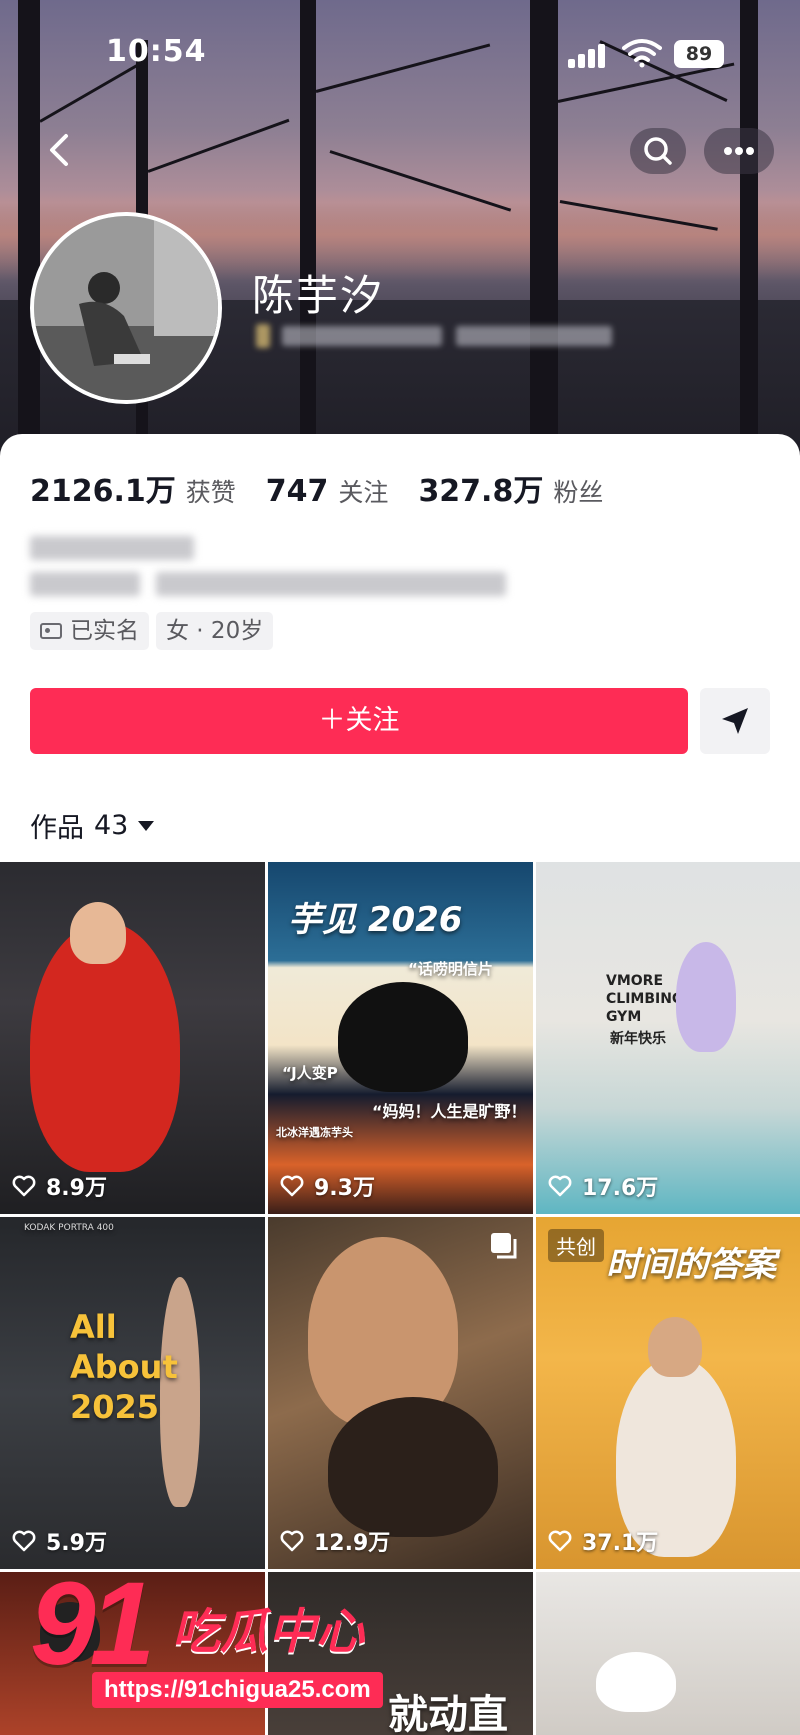  What do you see at coordinates (344, 1188) in the screenshot?
I see `like-count-value: 9.3万` at bounding box center [344, 1188].